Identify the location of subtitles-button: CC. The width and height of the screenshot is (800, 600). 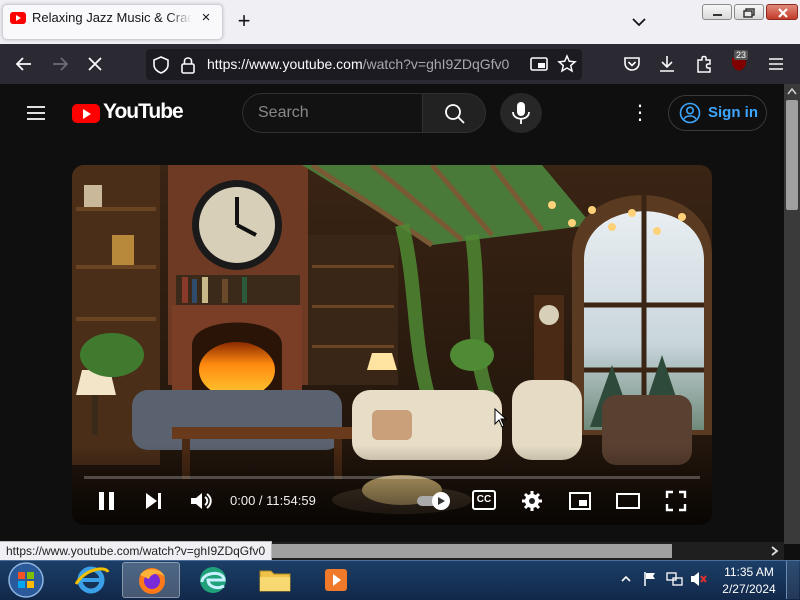
(484, 500).